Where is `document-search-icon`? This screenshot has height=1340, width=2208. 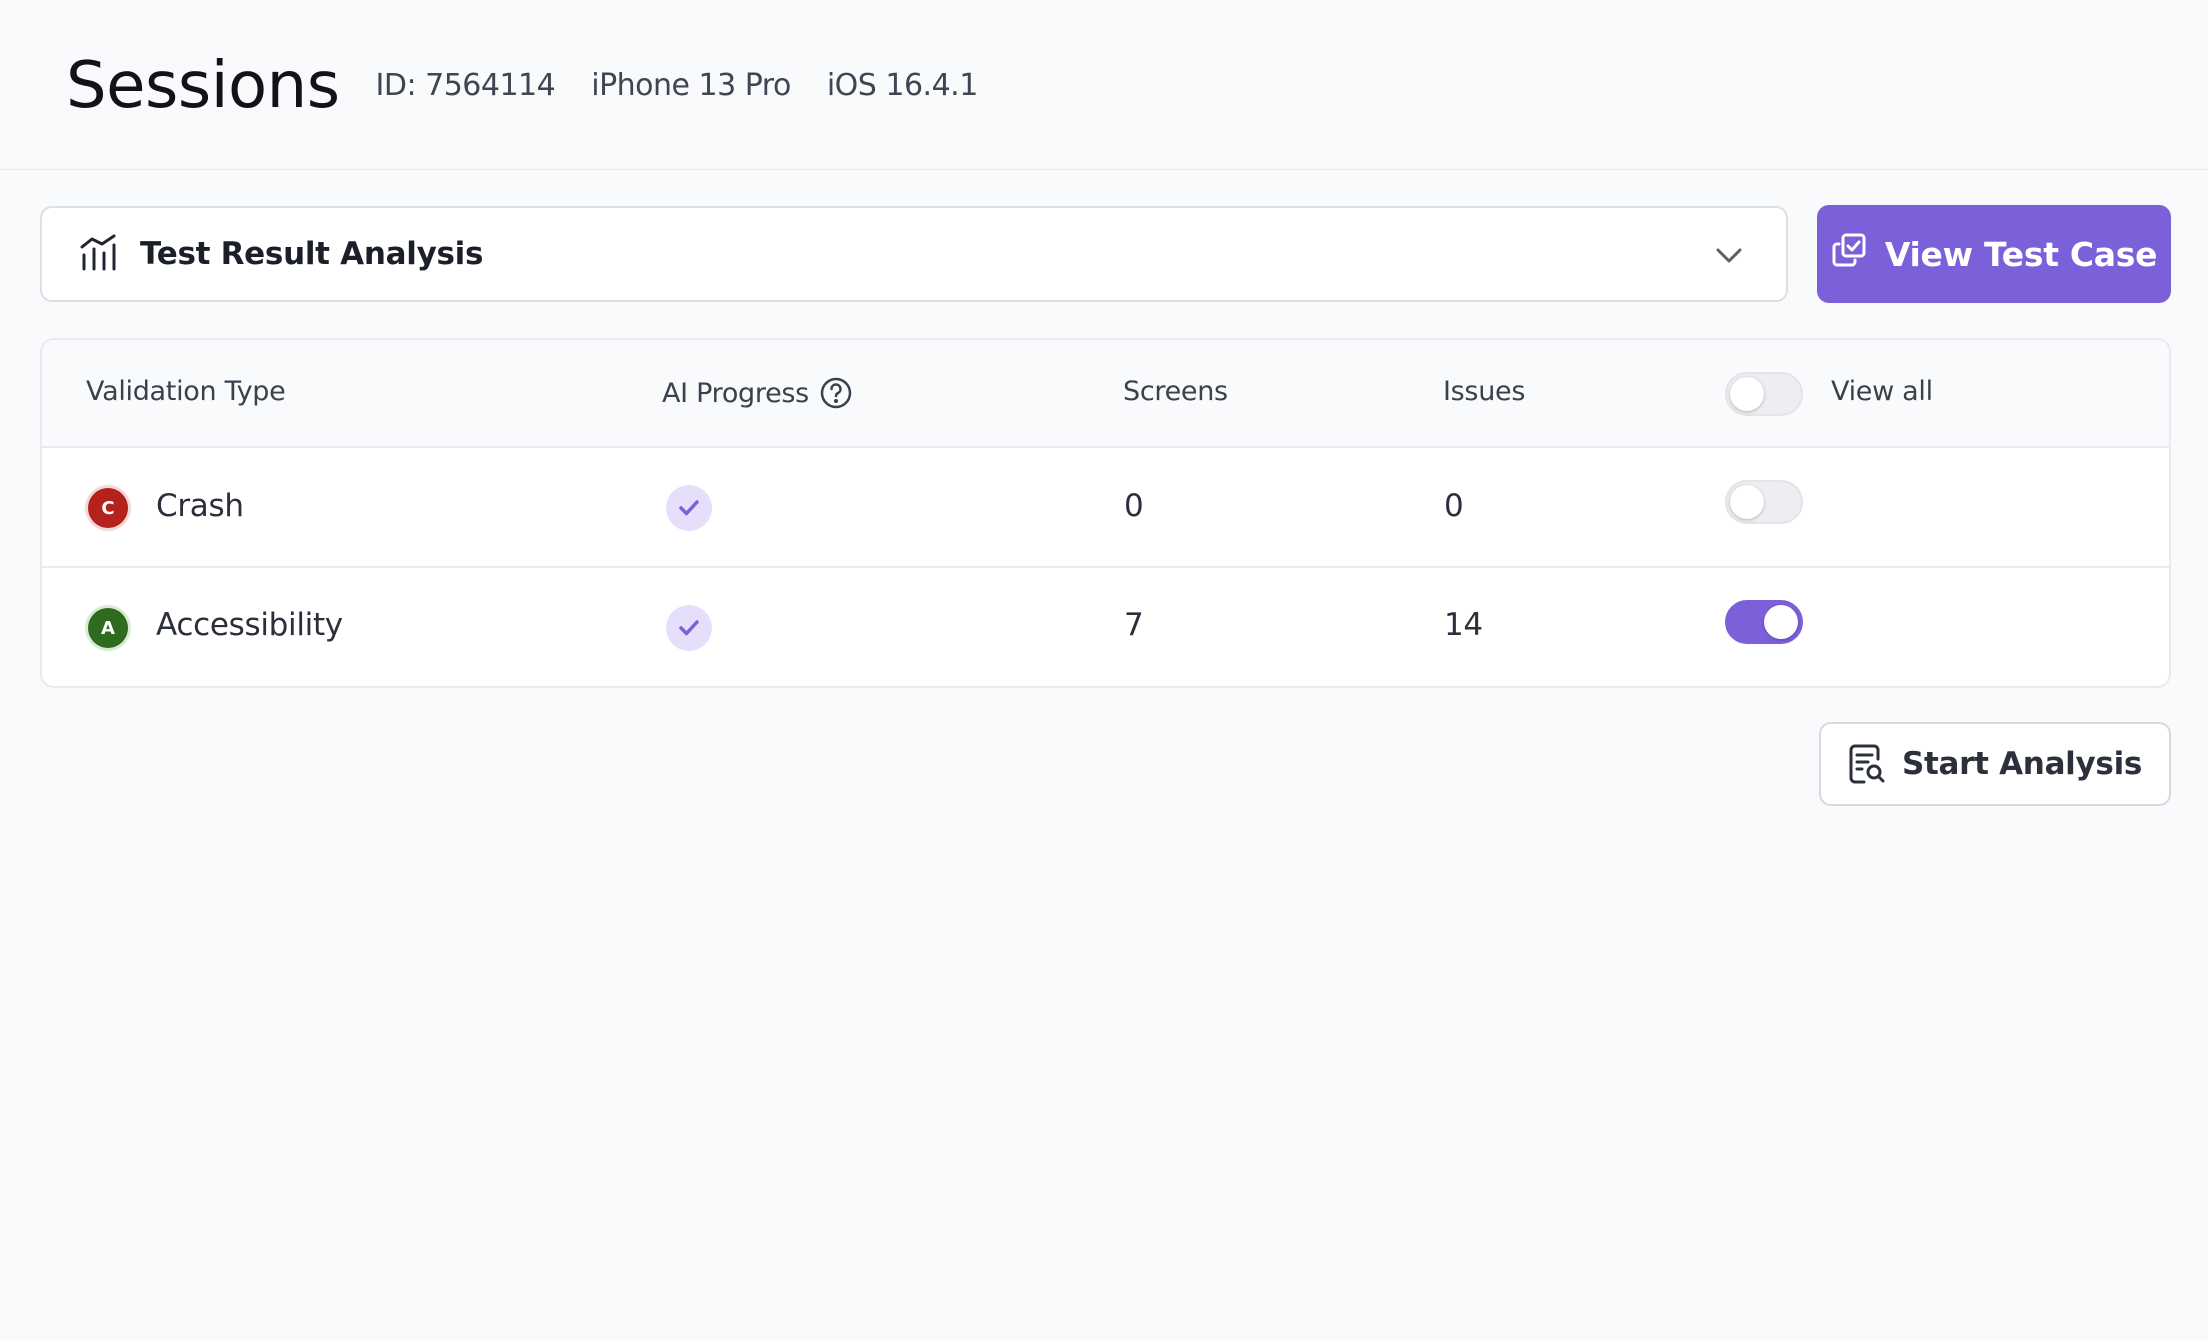
document-search-icon is located at coordinates (1867, 764).